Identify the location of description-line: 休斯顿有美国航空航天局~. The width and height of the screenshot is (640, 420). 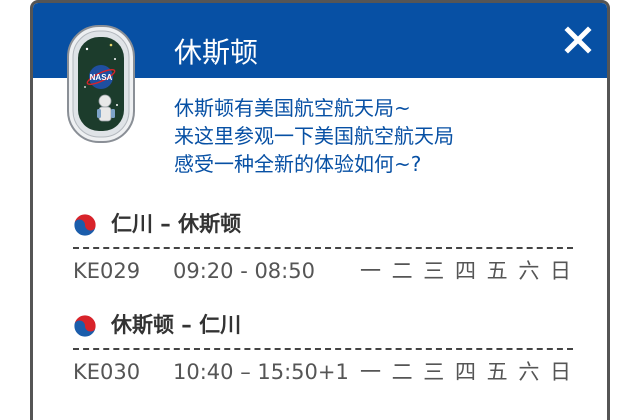
(292, 108).